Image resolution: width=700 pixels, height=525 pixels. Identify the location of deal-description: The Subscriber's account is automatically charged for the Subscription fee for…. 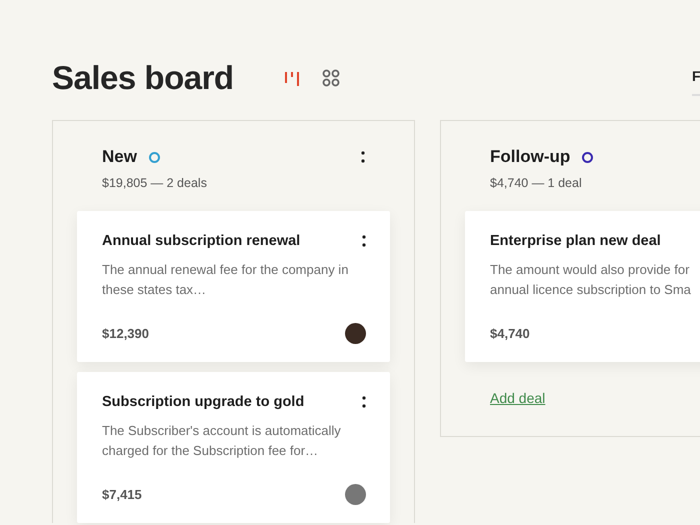
(222, 441).